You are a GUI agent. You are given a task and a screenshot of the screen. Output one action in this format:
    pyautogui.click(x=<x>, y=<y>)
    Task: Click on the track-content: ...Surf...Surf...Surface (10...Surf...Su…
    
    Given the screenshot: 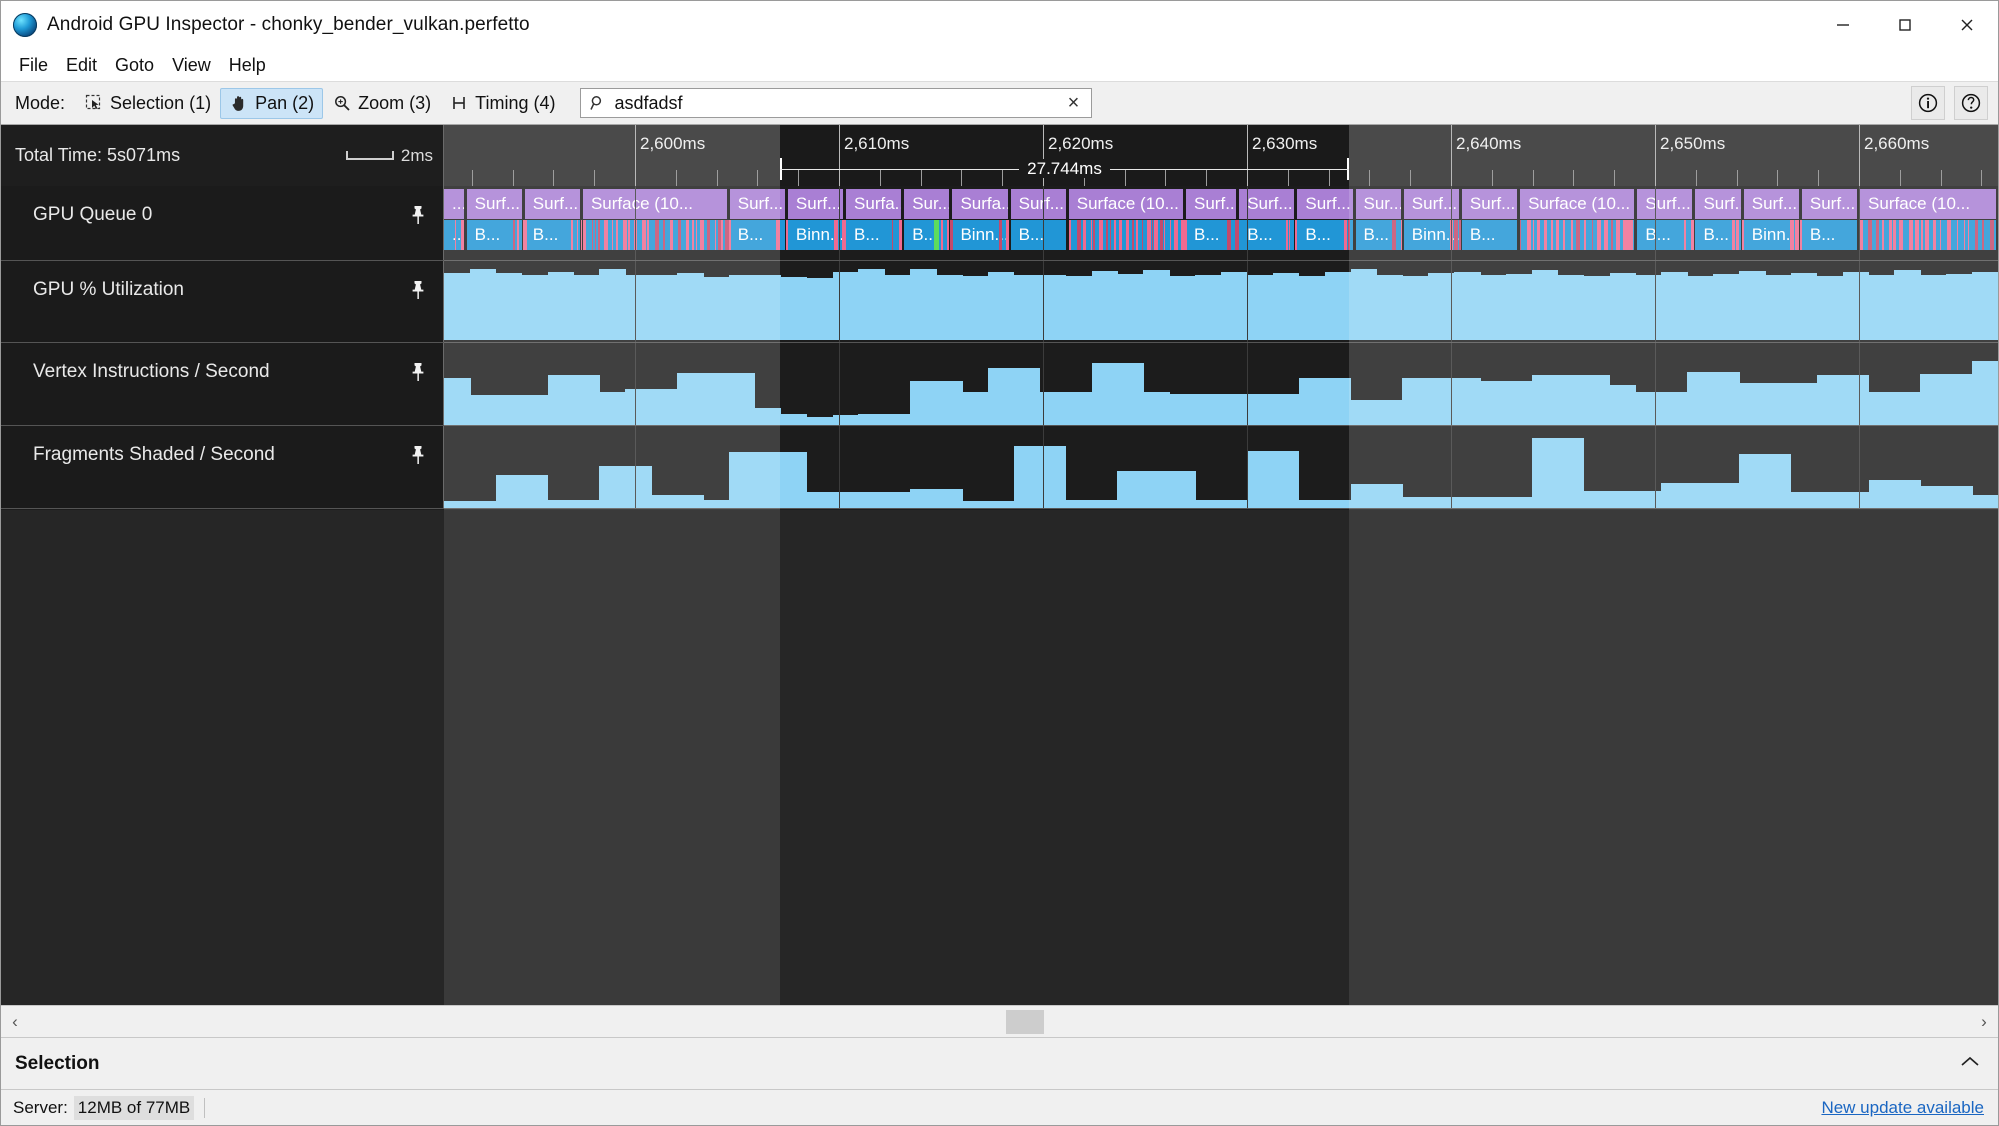 What is the action you would take?
    pyautogui.click(x=1221, y=223)
    